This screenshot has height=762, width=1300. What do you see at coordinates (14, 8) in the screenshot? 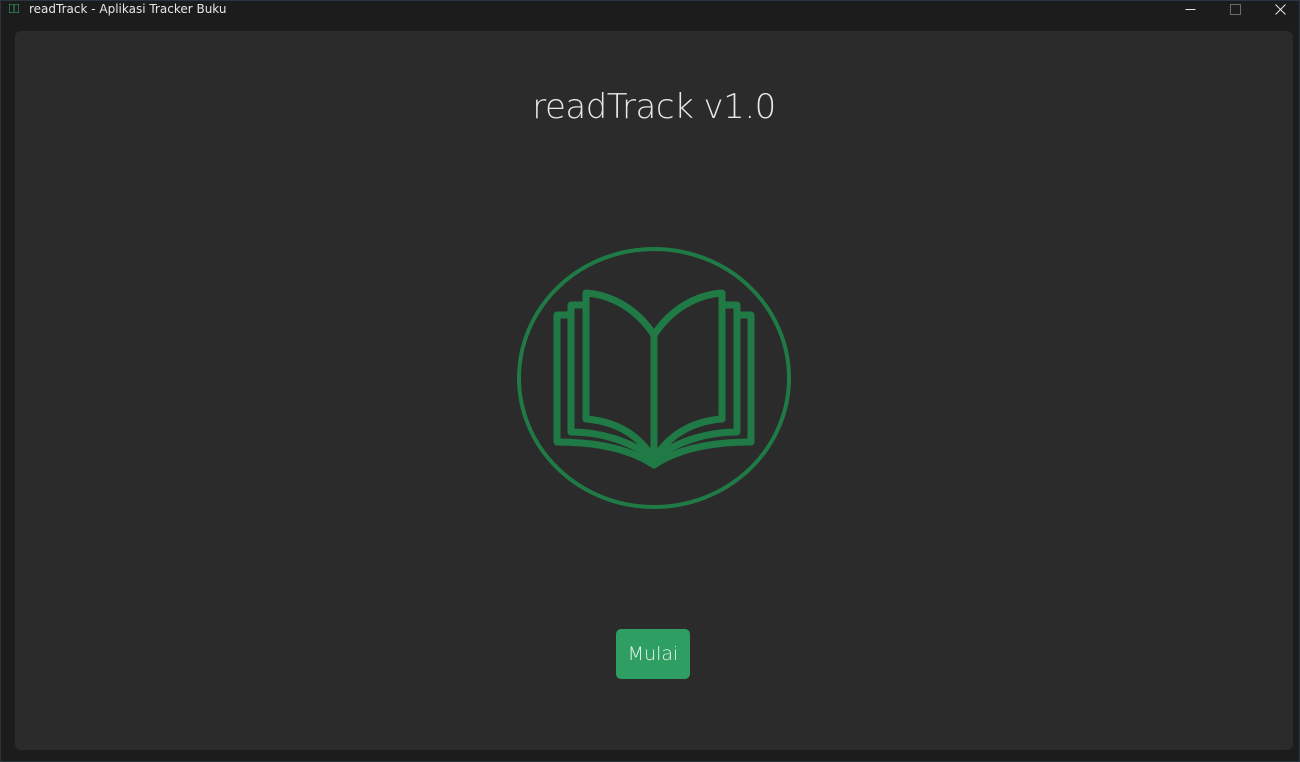
I see `app-icon` at bounding box center [14, 8].